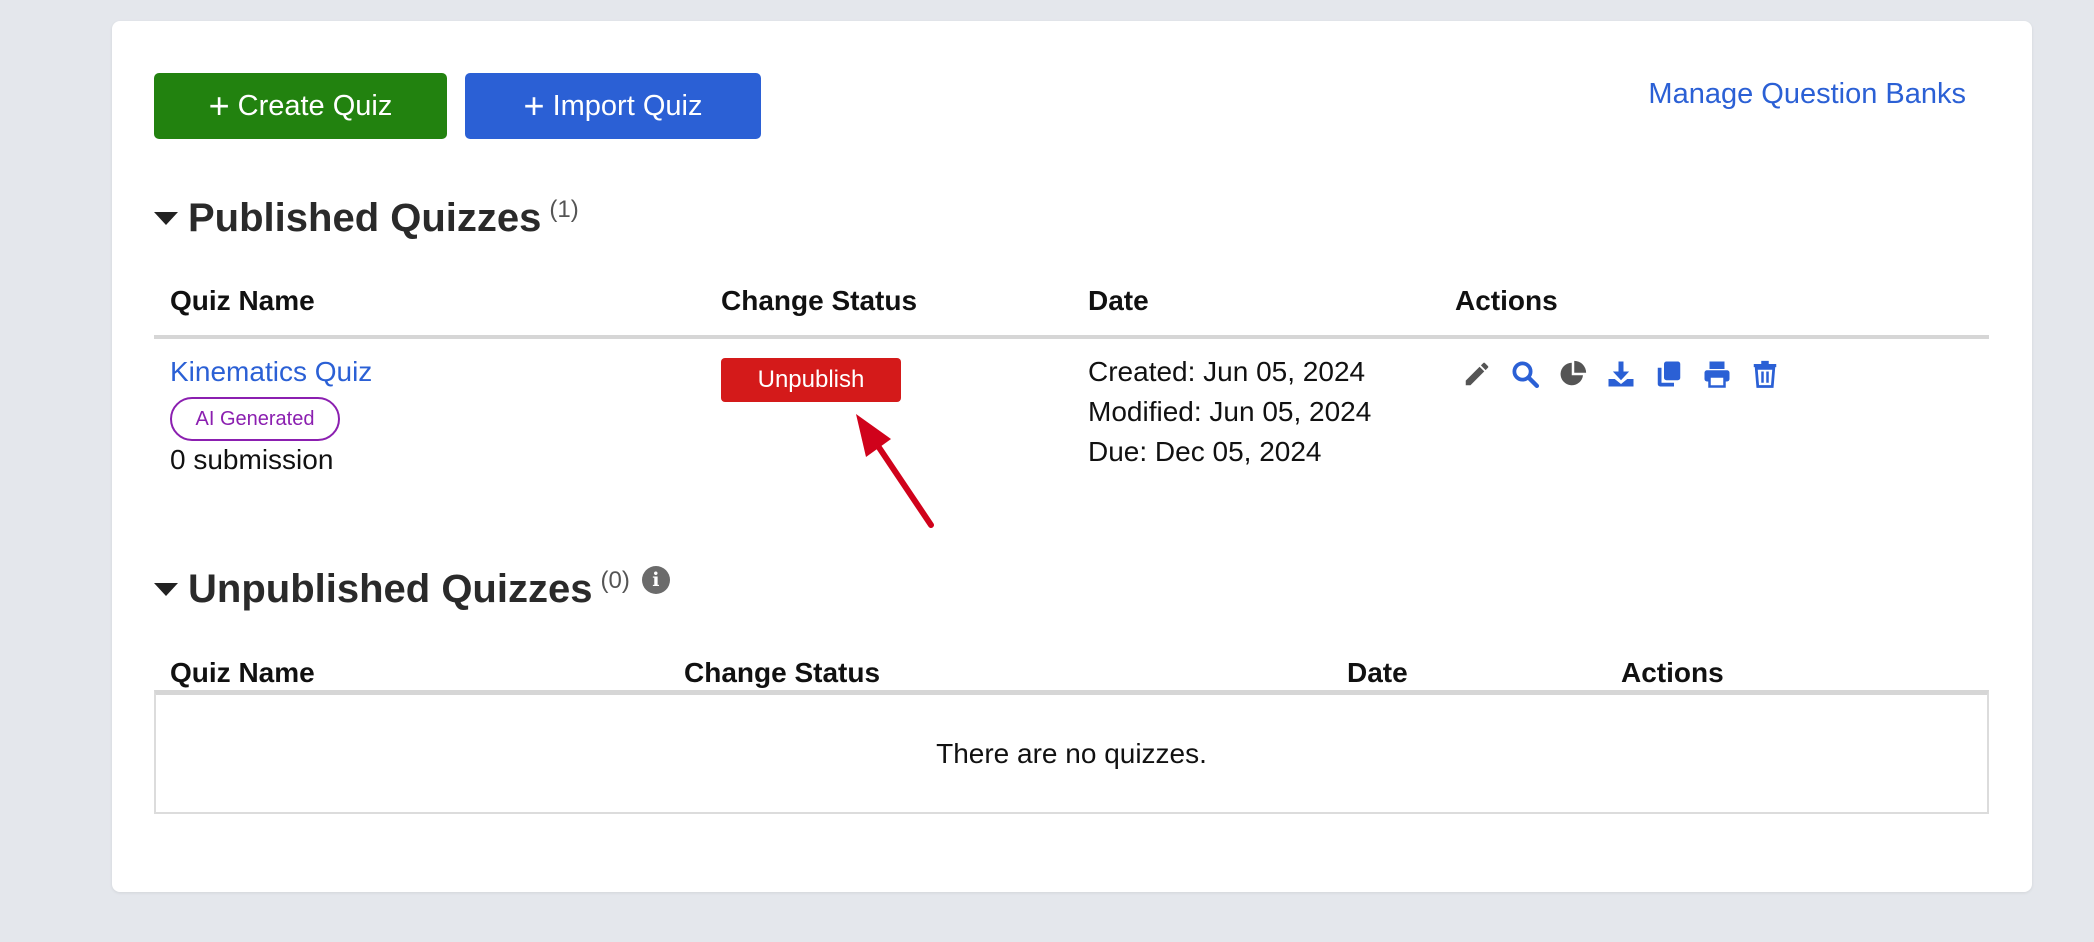 The image size is (2094, 942). Describe the element at coordinates (242, 672) in the screenshot. I see `unpublished-header-quiz-name: Quiz Name` at that location.